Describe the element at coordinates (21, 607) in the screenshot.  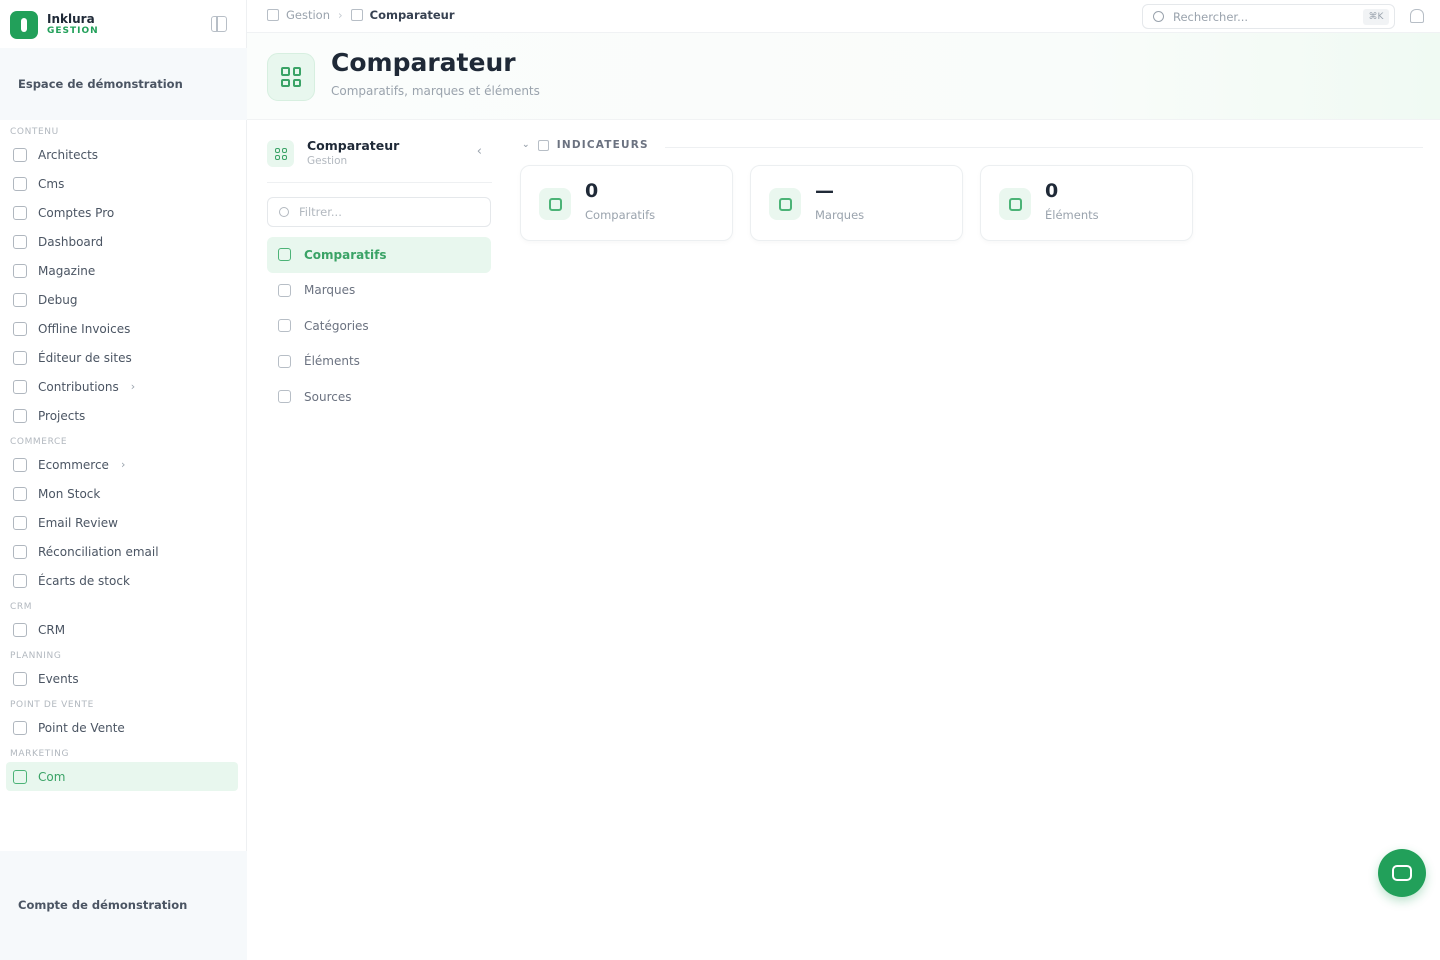
I see `sidebar-section-title: CRM` at that location.